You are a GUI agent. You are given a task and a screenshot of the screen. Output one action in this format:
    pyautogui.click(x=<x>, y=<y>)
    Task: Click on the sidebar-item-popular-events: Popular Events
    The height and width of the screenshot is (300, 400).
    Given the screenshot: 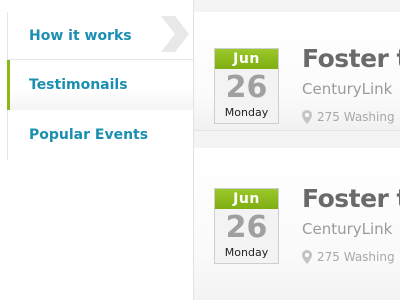 What is the action you would take?
    pyautogui.click(x=100, y=135)
    